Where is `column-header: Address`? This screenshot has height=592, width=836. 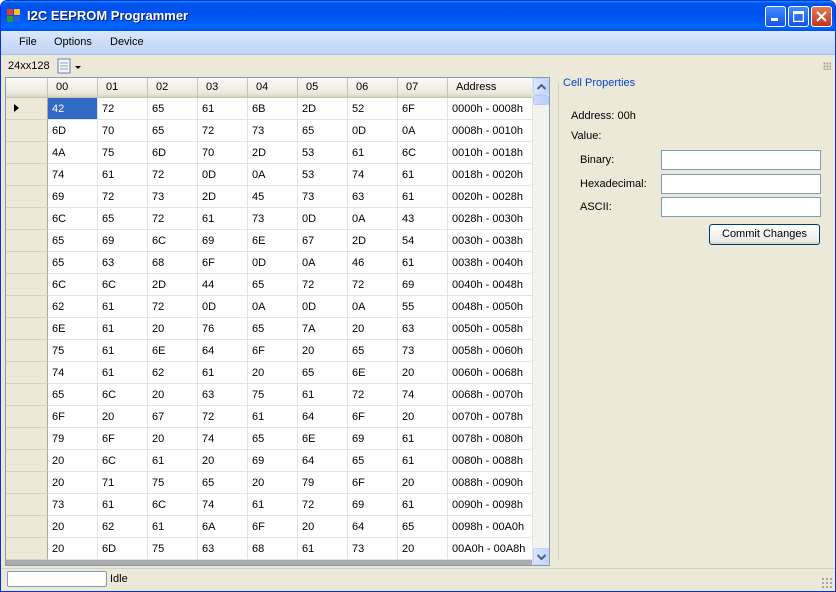
column-header: Address is located at coordinates (490, 88).